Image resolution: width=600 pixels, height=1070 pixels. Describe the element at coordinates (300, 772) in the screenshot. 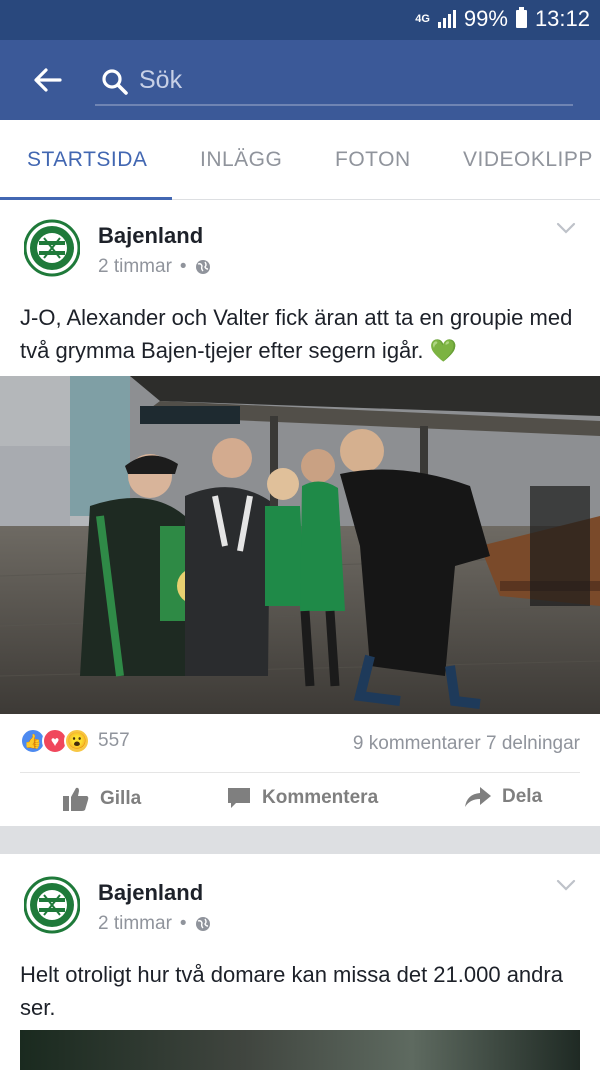

I see `divider` at that location.